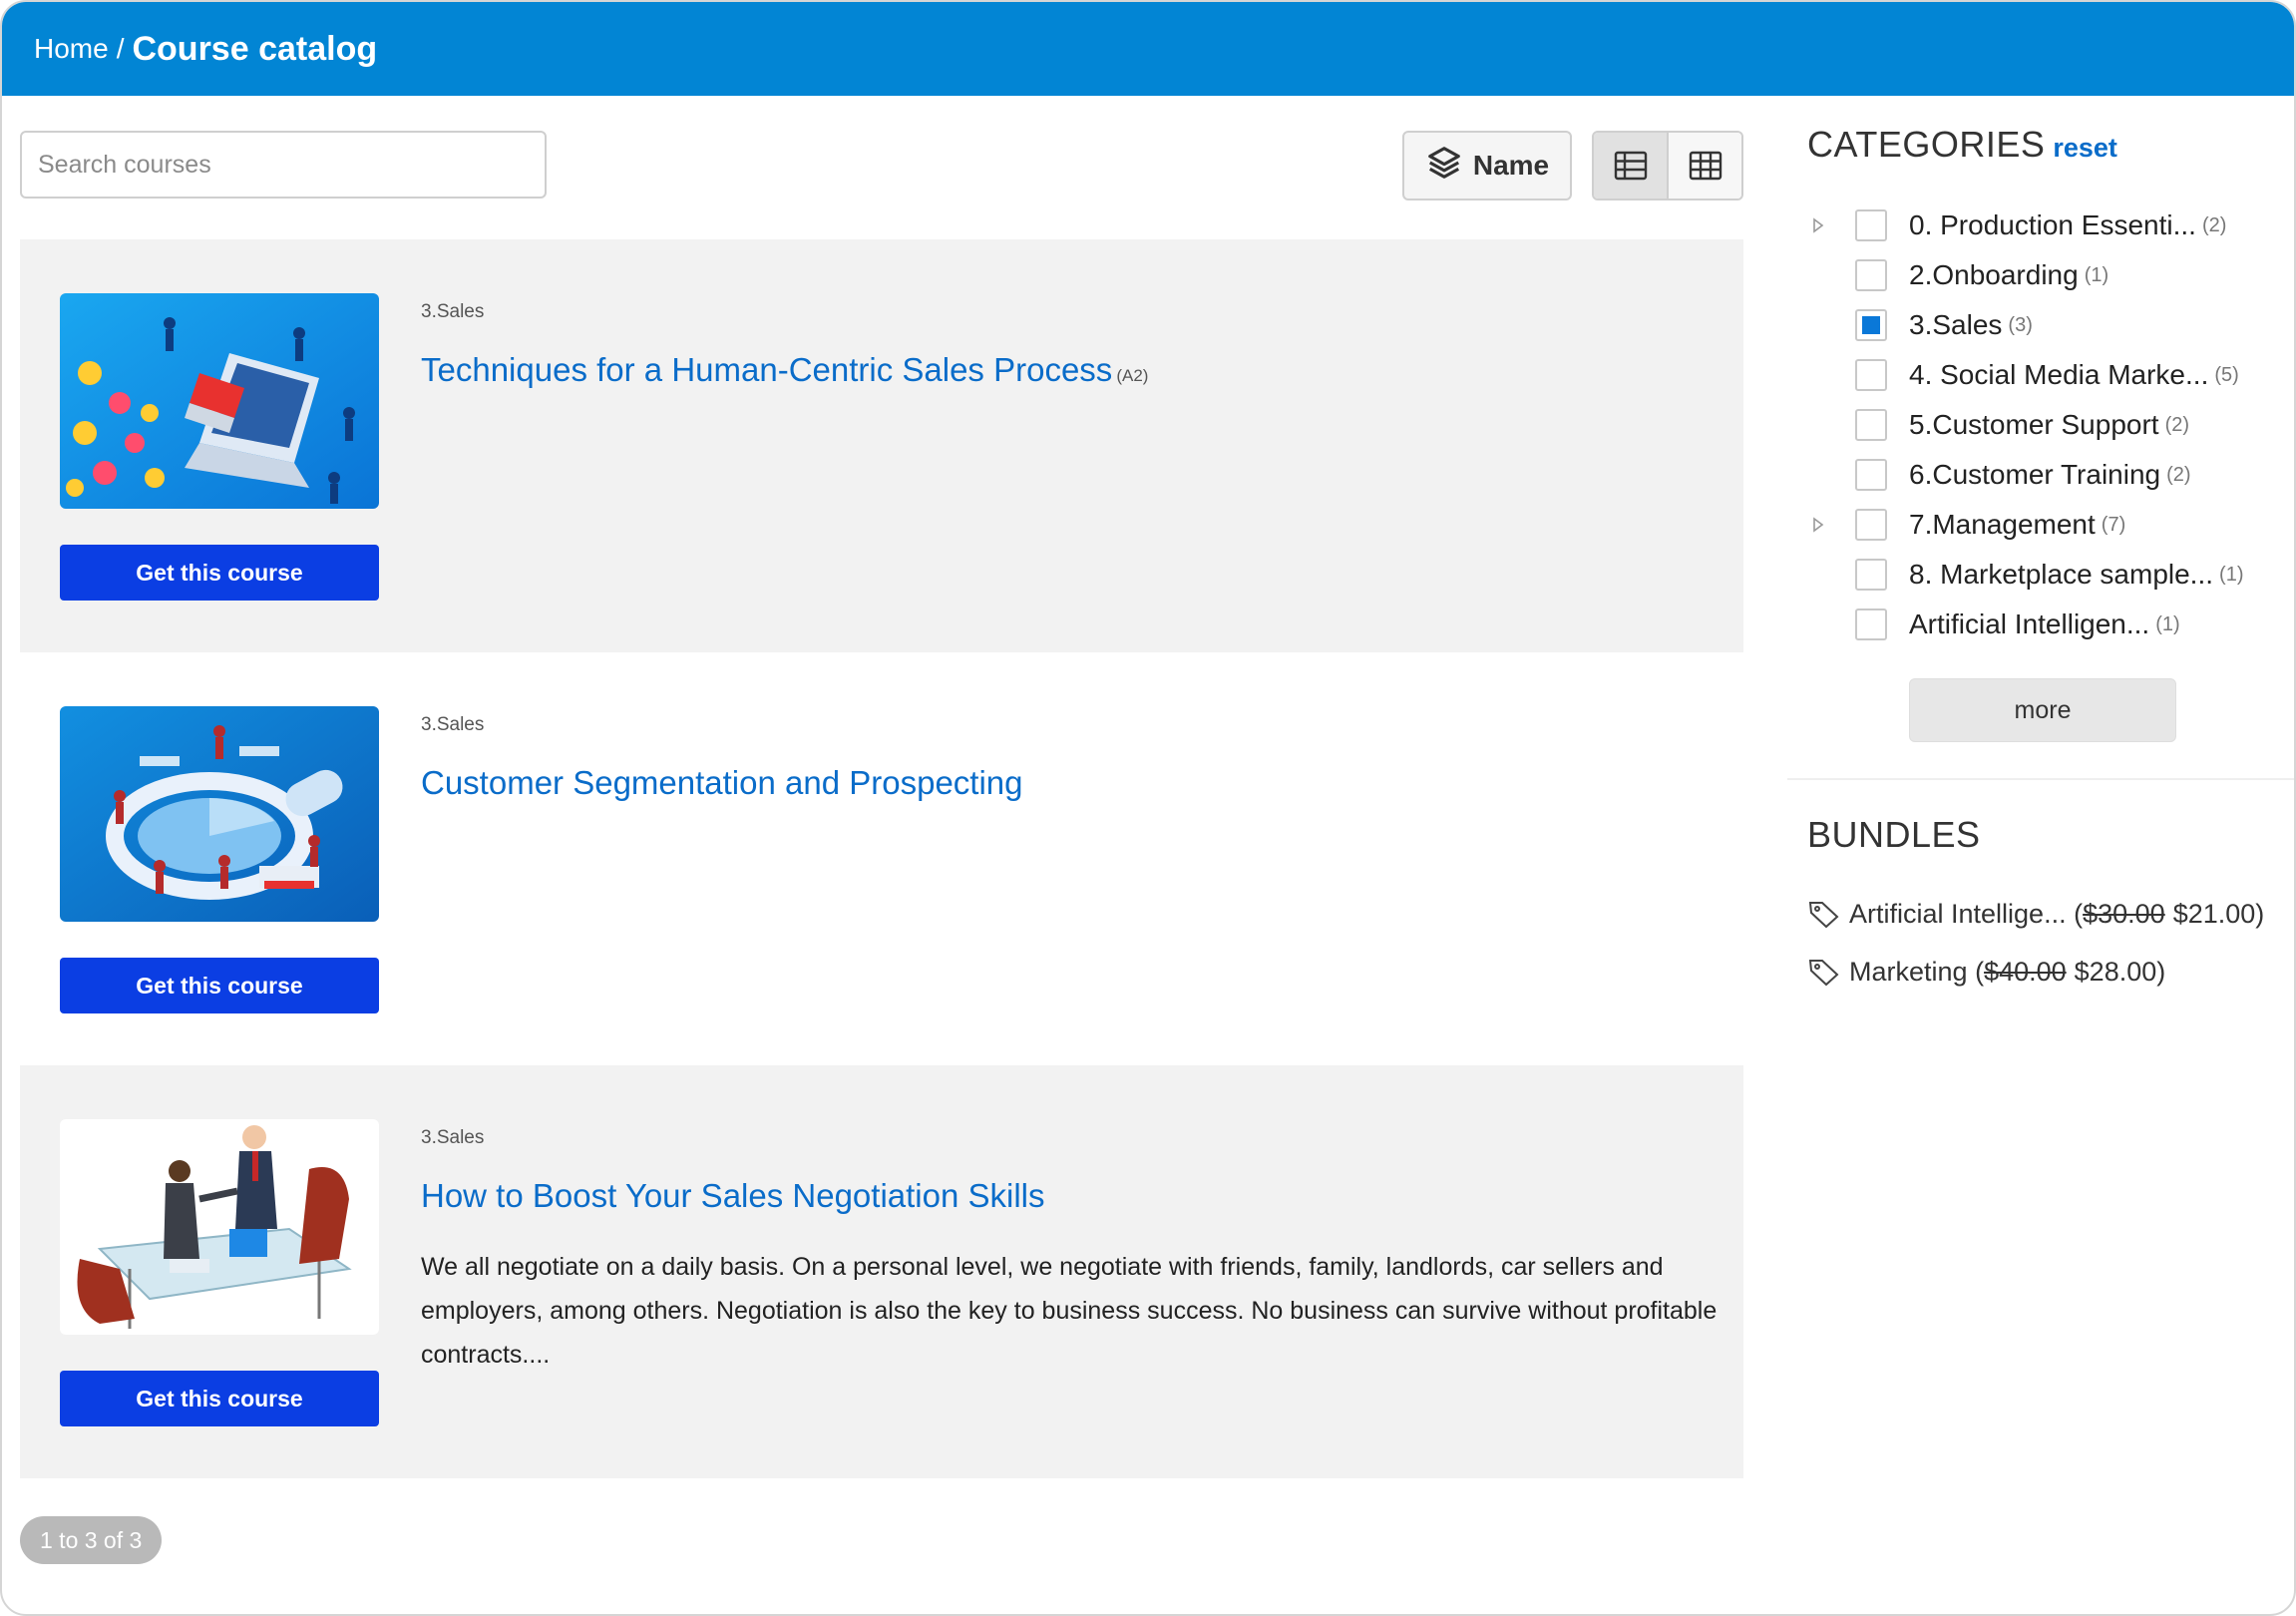  I want to click on category-item: 3.Sales (3), so click(1920, 325).